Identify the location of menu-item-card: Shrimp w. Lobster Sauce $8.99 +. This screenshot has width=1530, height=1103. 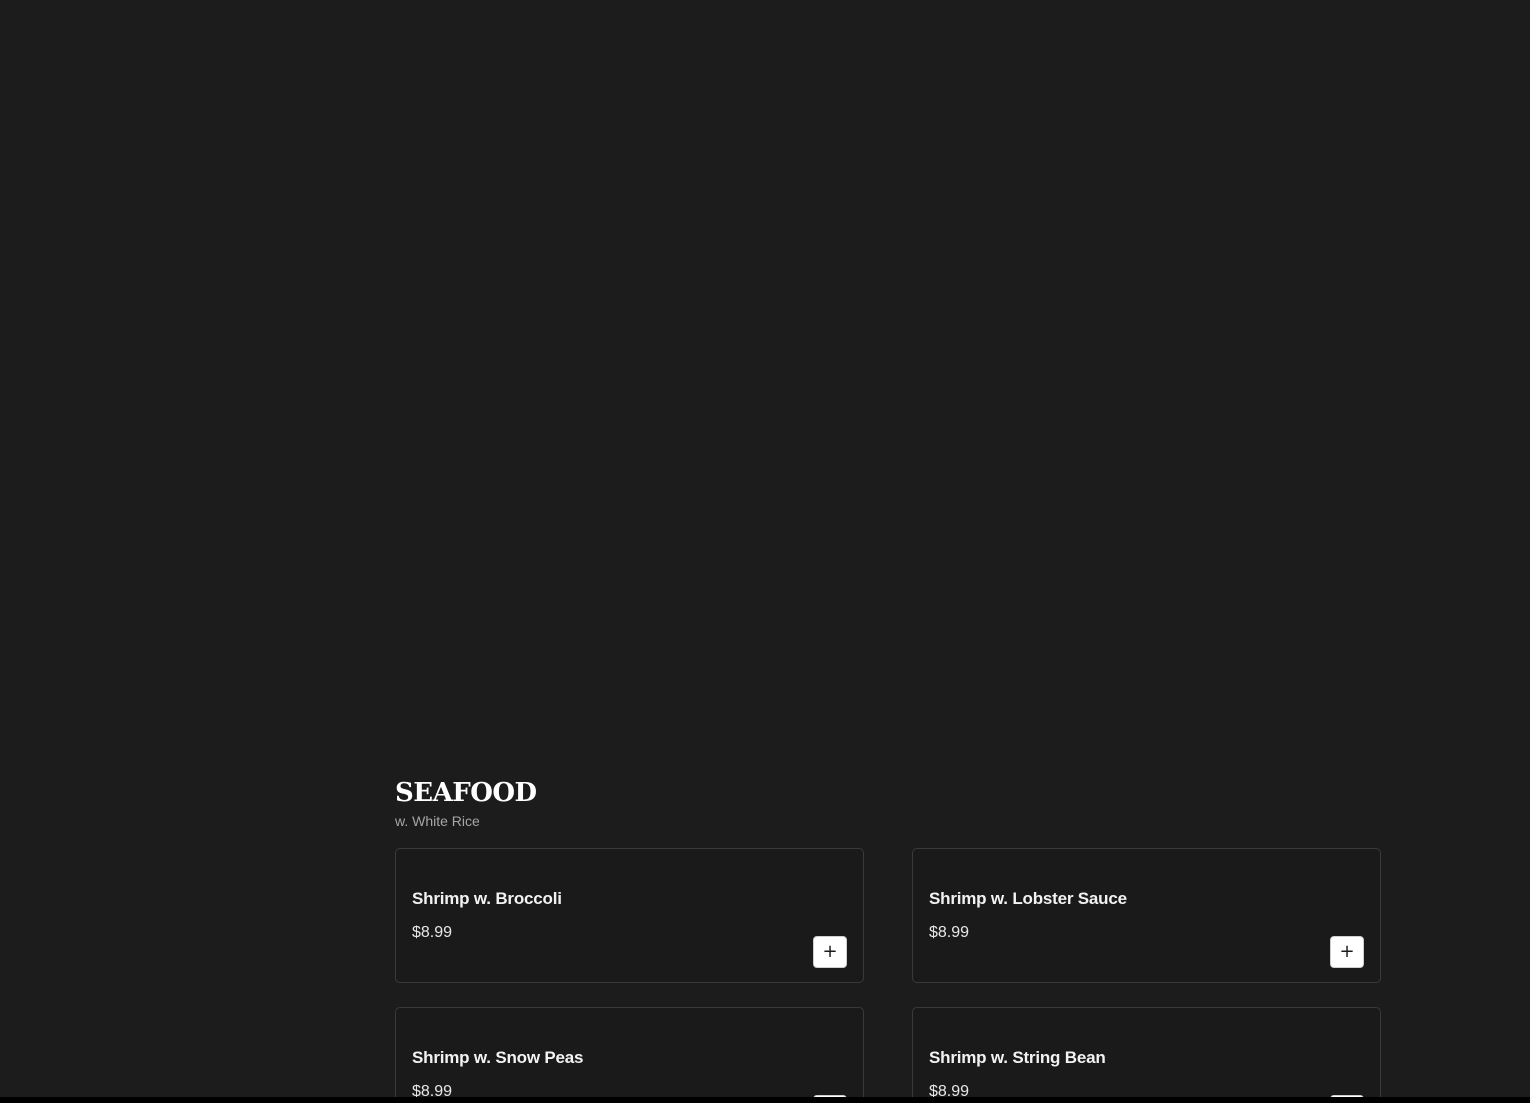
(1146, 915).